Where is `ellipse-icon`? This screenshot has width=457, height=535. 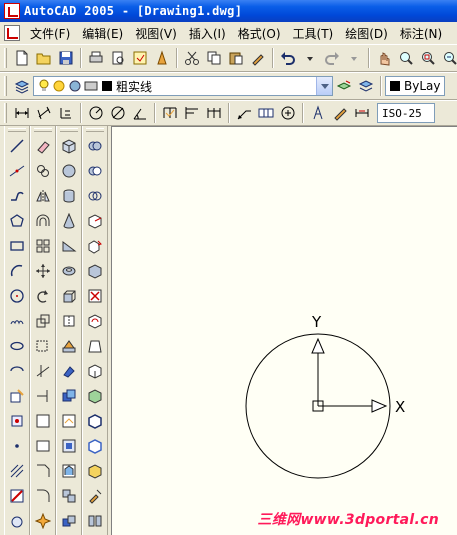 ellipse-icon is located at coordinates (17, 346).